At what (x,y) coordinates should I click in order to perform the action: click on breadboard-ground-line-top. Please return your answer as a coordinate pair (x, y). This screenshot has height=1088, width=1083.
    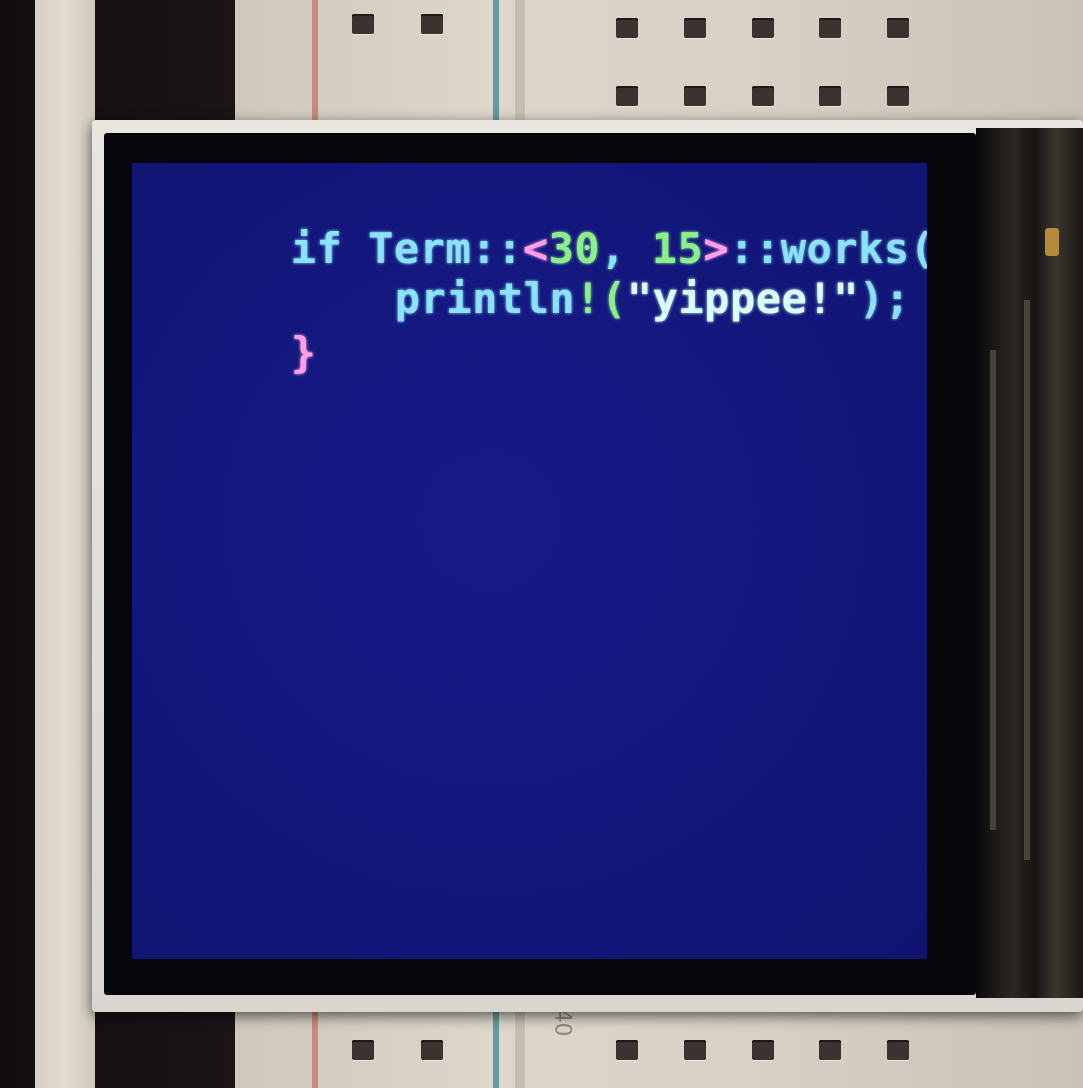
    Looking at the image, I should click on (496, 62).